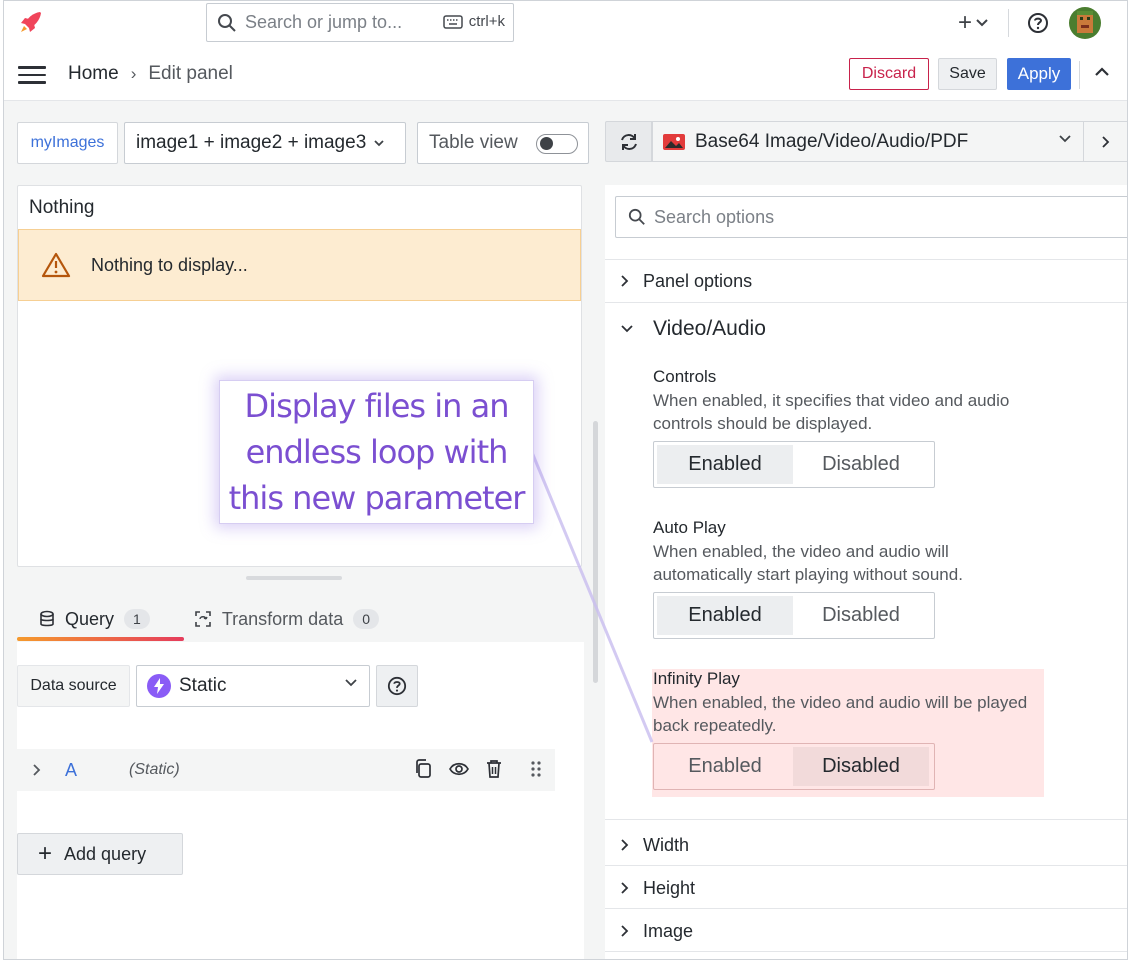 The image size is (1131, 963). I want to click on query-row: A (Static), so click(286, 770).